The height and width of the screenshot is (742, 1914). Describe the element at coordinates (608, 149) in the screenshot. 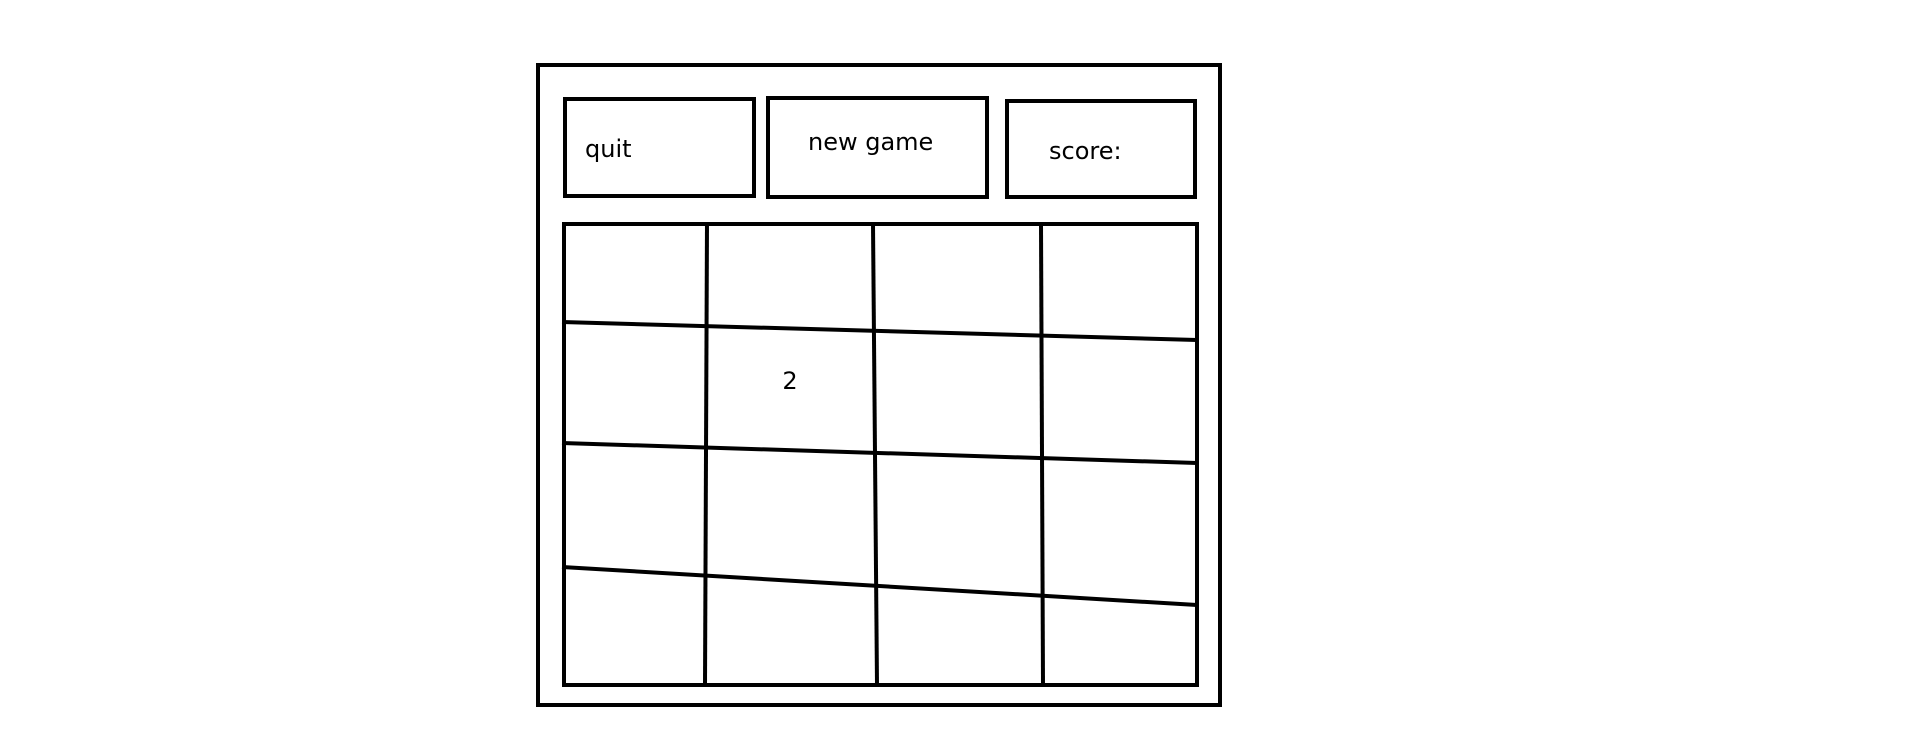

I see `quit-button-label: quit` at that location.